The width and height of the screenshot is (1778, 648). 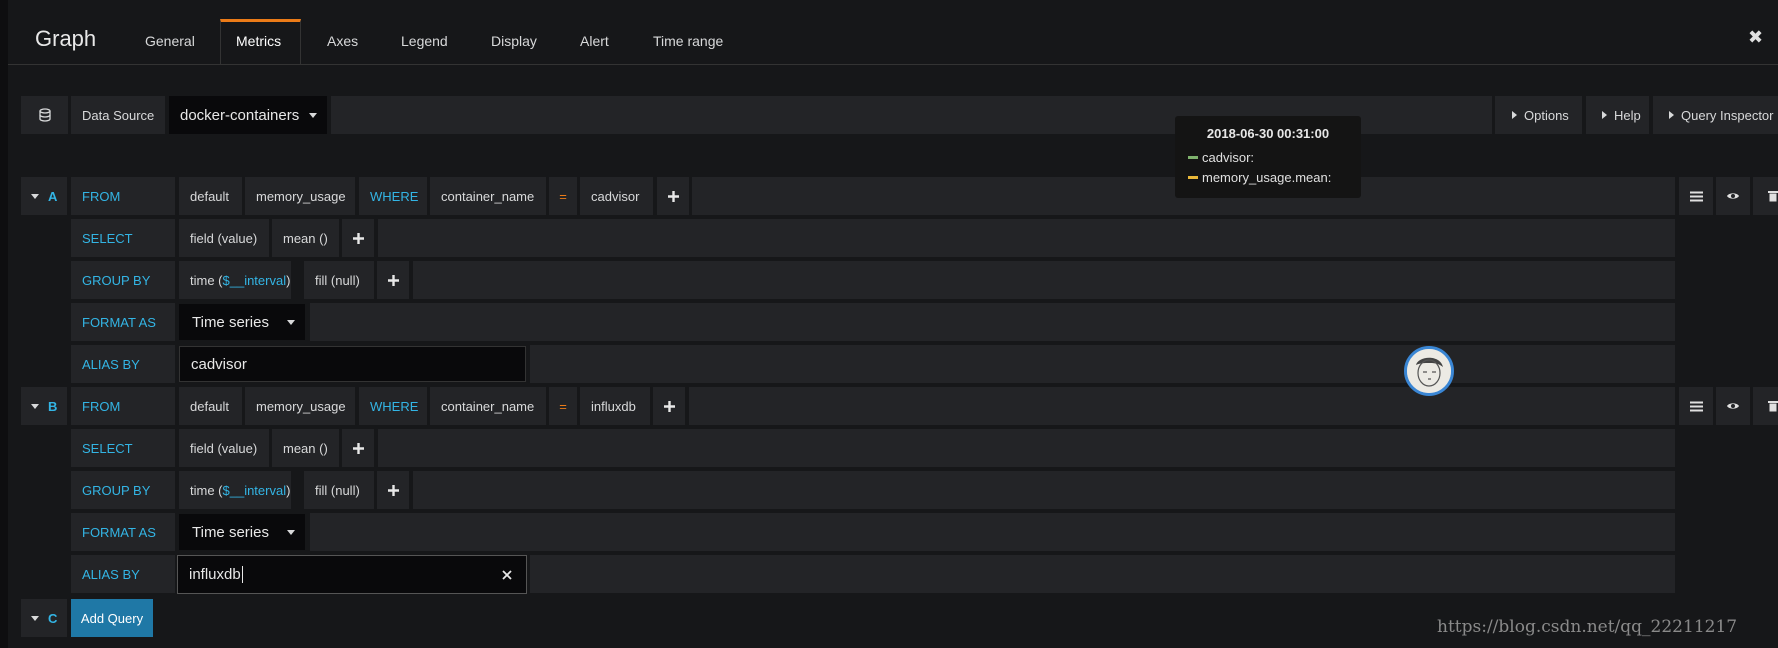 What do you see at coordinates (1755, 37) in the screenshot?
I see `close-icon: ✖` at bounding box center [1755, 37].